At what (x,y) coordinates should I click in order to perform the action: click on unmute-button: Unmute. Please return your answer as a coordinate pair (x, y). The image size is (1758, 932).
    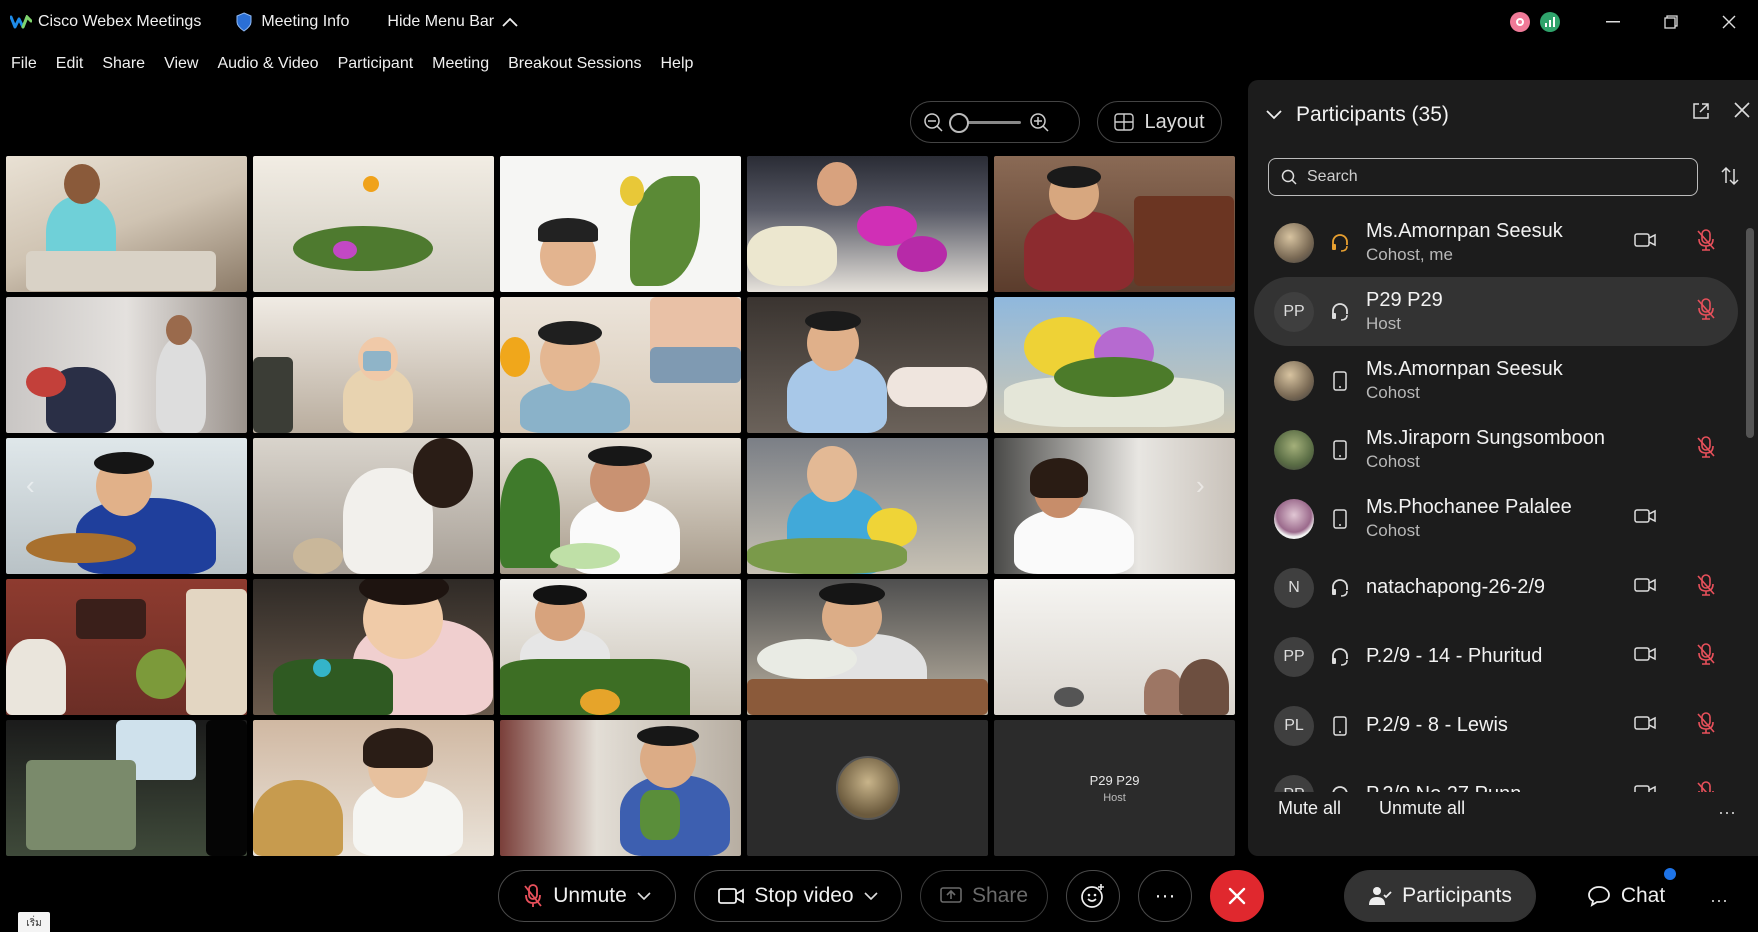
    Looking at the image, I should click on (587, 896).